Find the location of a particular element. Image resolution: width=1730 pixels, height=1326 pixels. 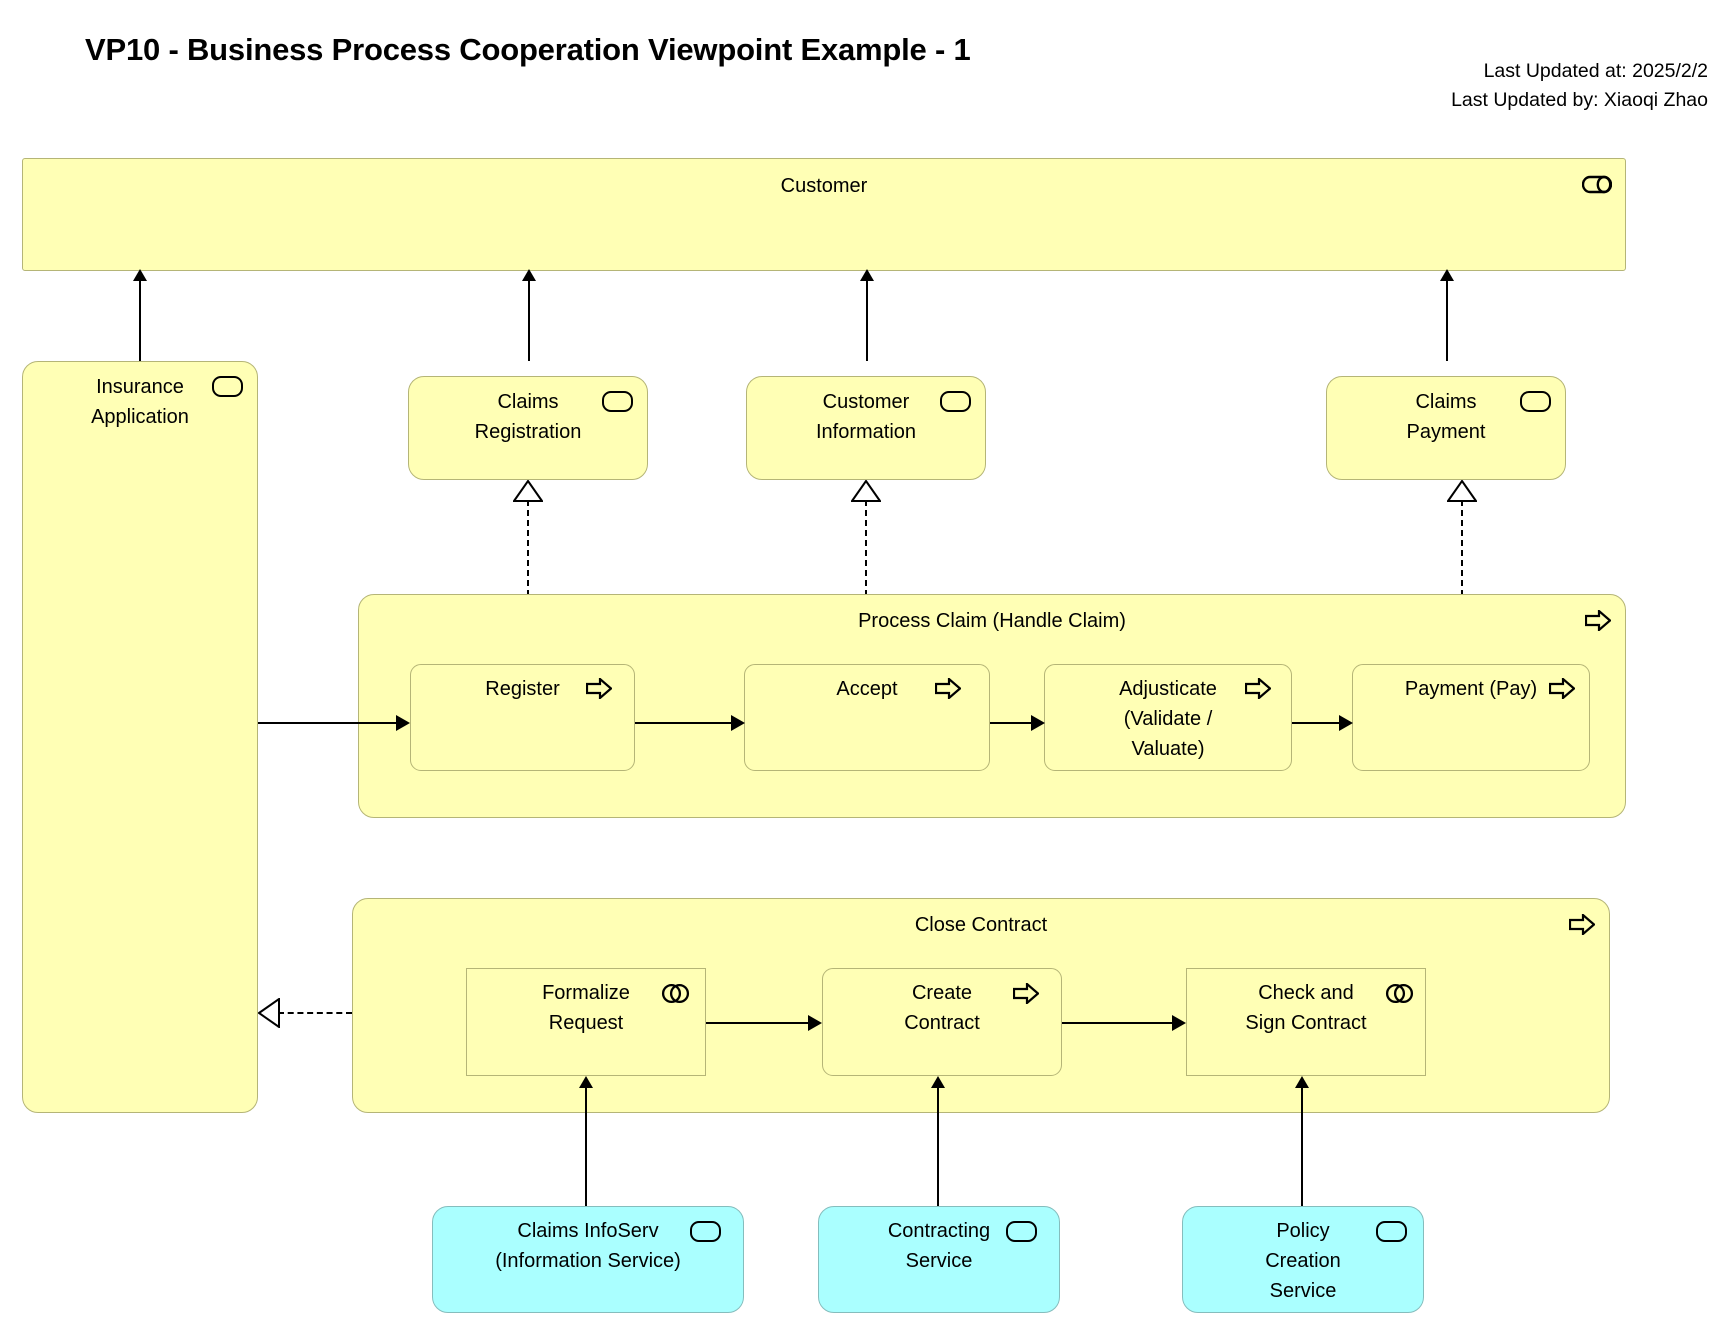

arrowhead-adjusticate-to-payment is located at coordinates (1346, 723).